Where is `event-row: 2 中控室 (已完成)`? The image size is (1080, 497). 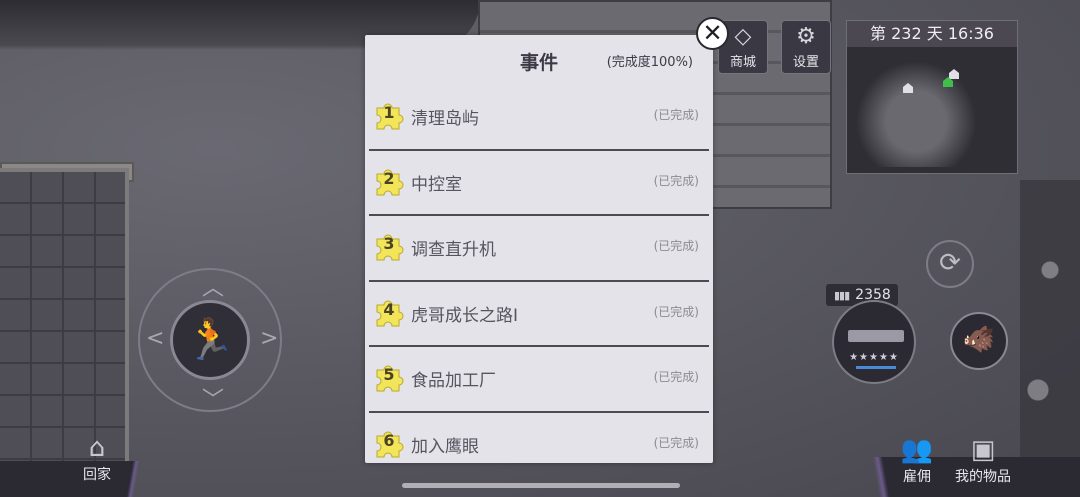
event-row: 2 中控室 (已完成) is located at coordinates (539, 183).